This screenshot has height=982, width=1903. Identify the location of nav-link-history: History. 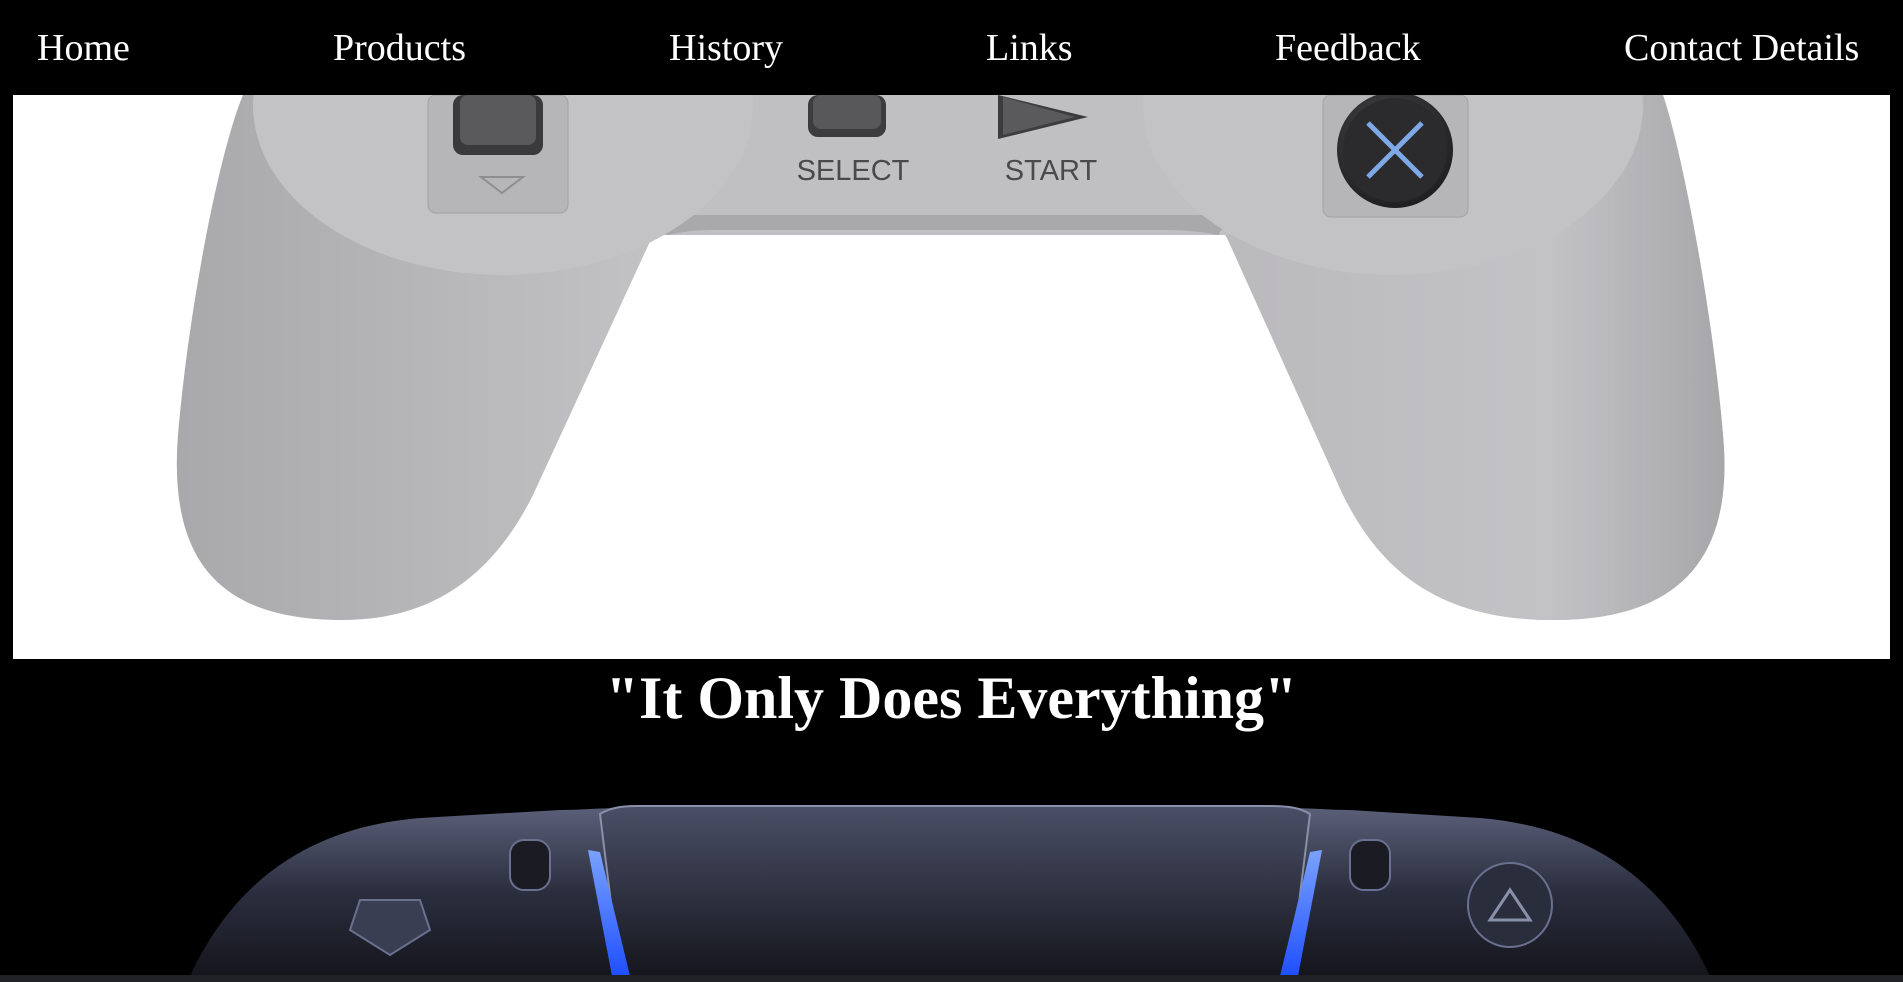
(726, 48).